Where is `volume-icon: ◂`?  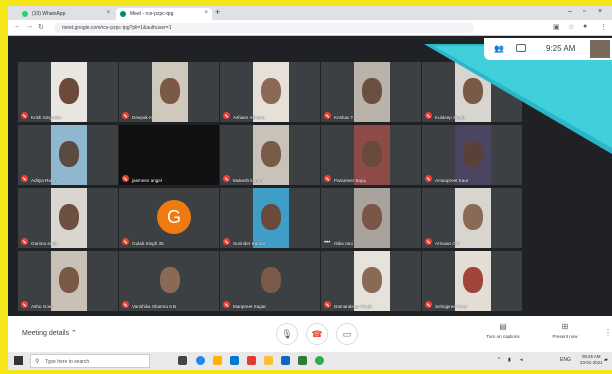 volume-icon: ◂ is located at coordinates (521, 360).